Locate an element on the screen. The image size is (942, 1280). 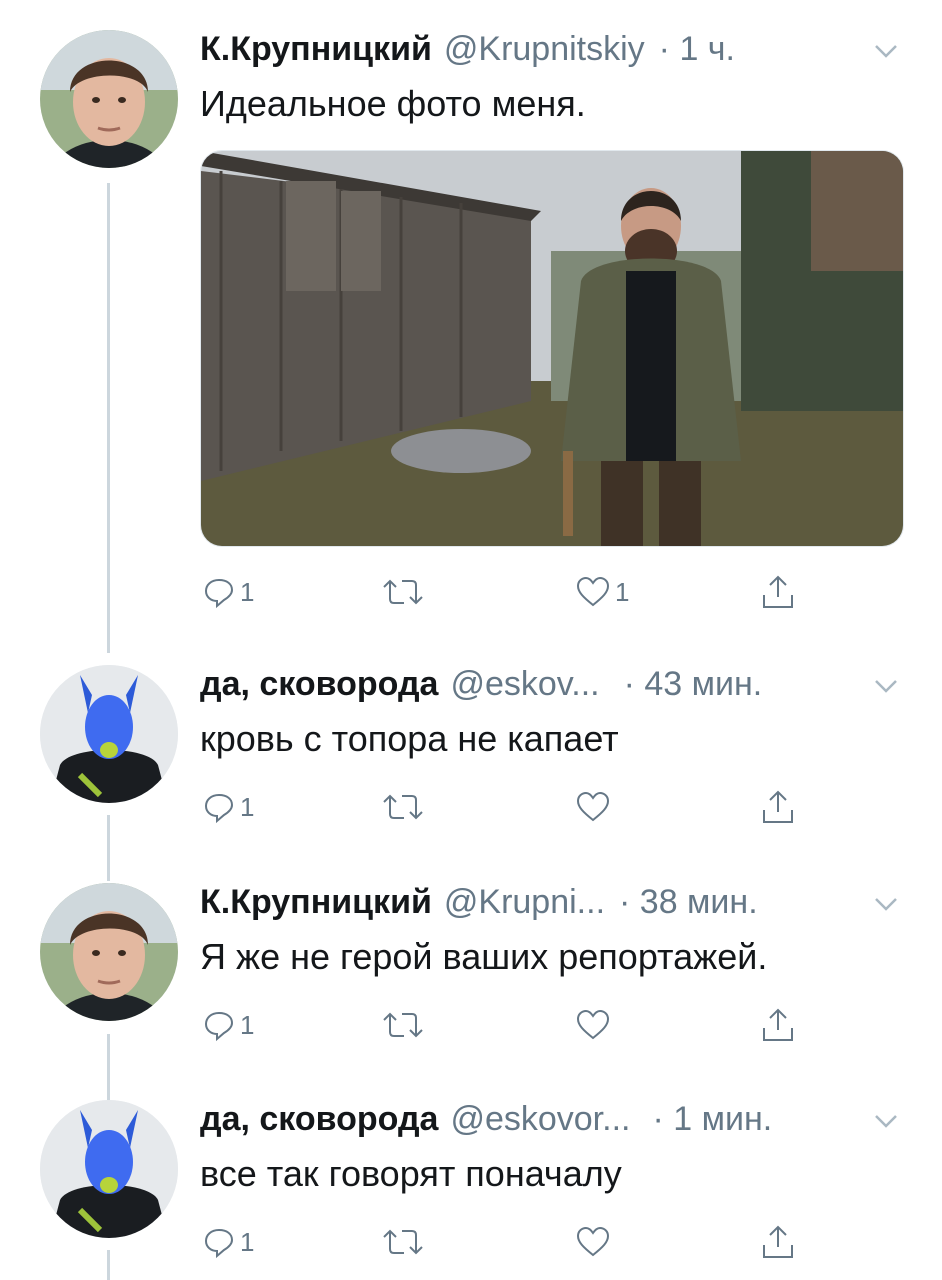
tweet-header: да, сковорода @eskovor... · 1 мин. is located at coordinates (551, 1125).